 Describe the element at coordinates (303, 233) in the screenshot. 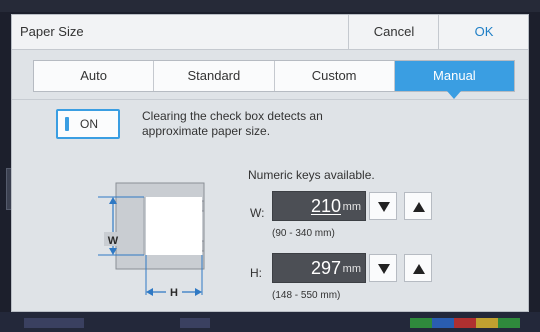

I see `width-range: (90 - 340 mm)` at that location.